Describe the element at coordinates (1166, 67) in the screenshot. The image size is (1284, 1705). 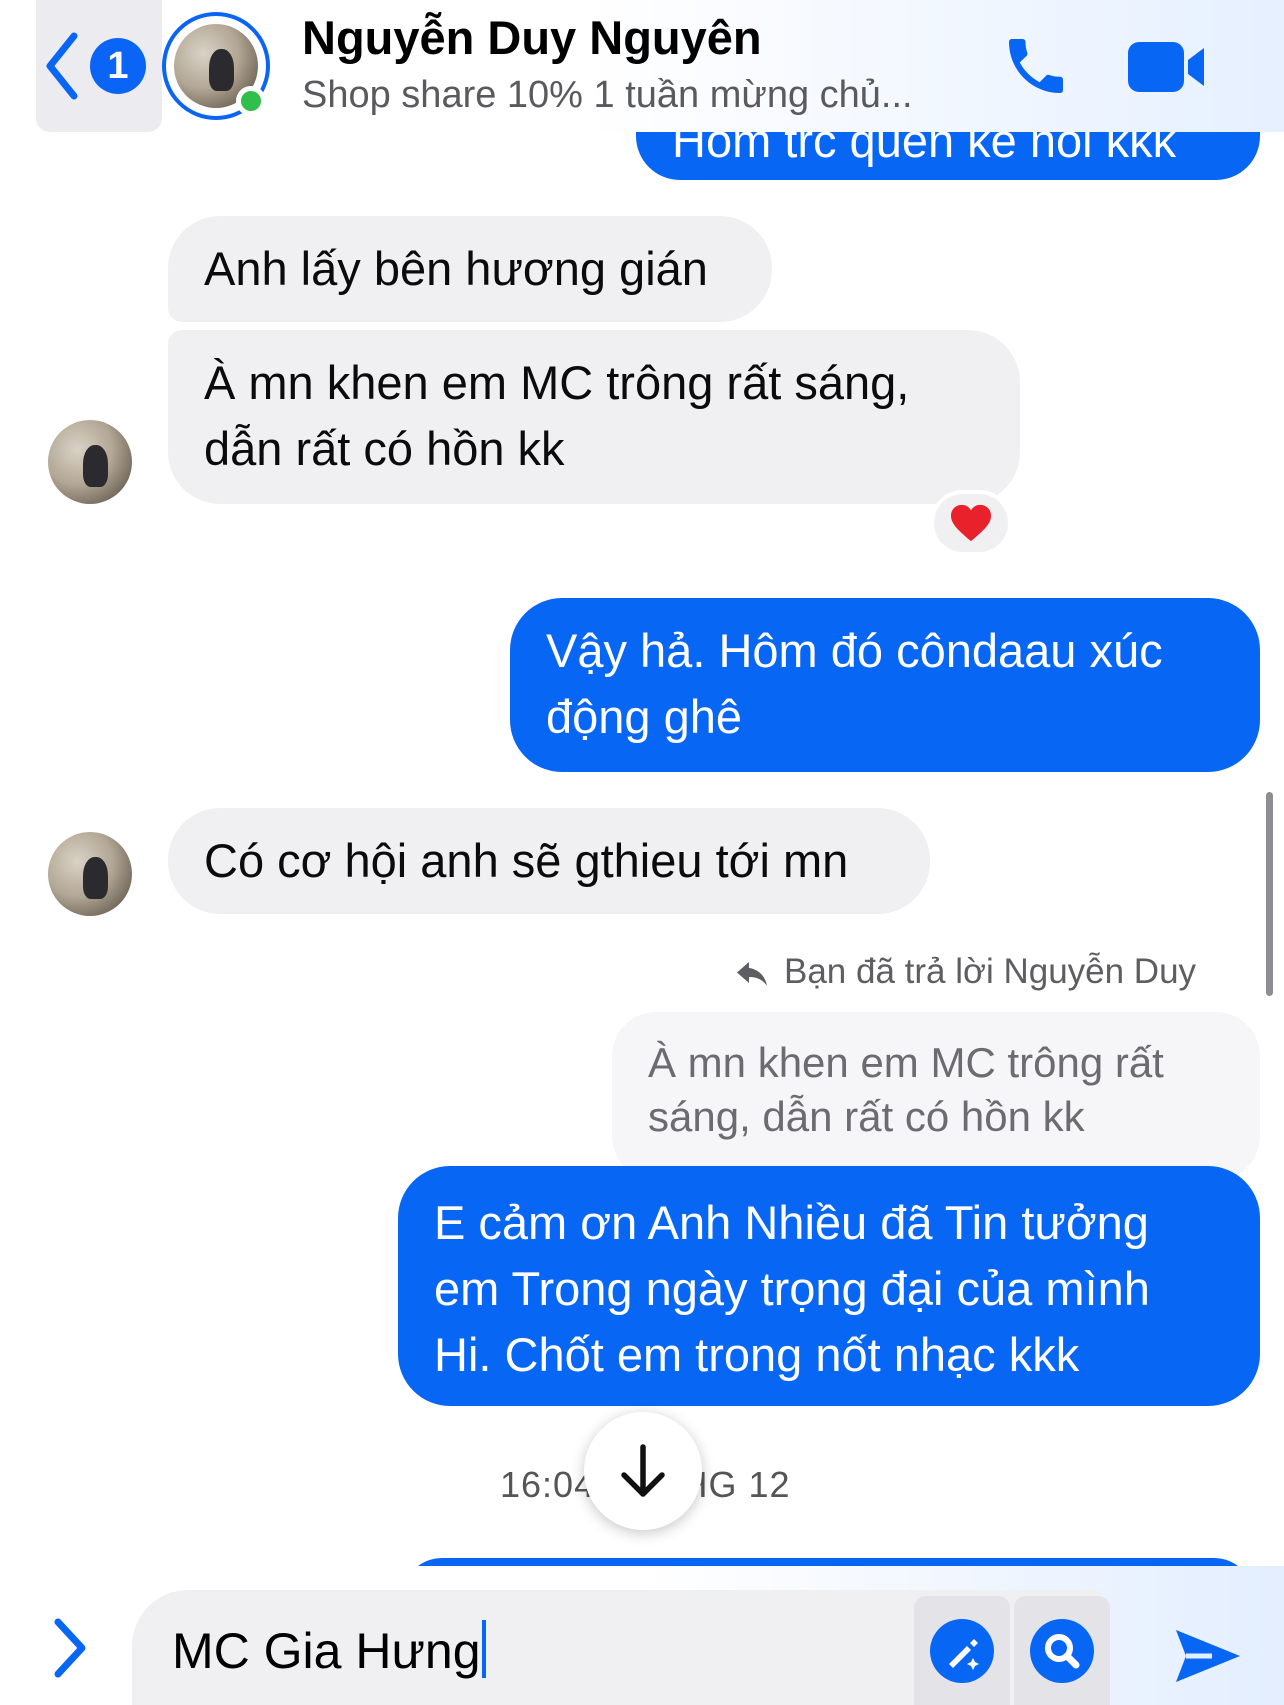
I see `video-camera-icon` at that location.